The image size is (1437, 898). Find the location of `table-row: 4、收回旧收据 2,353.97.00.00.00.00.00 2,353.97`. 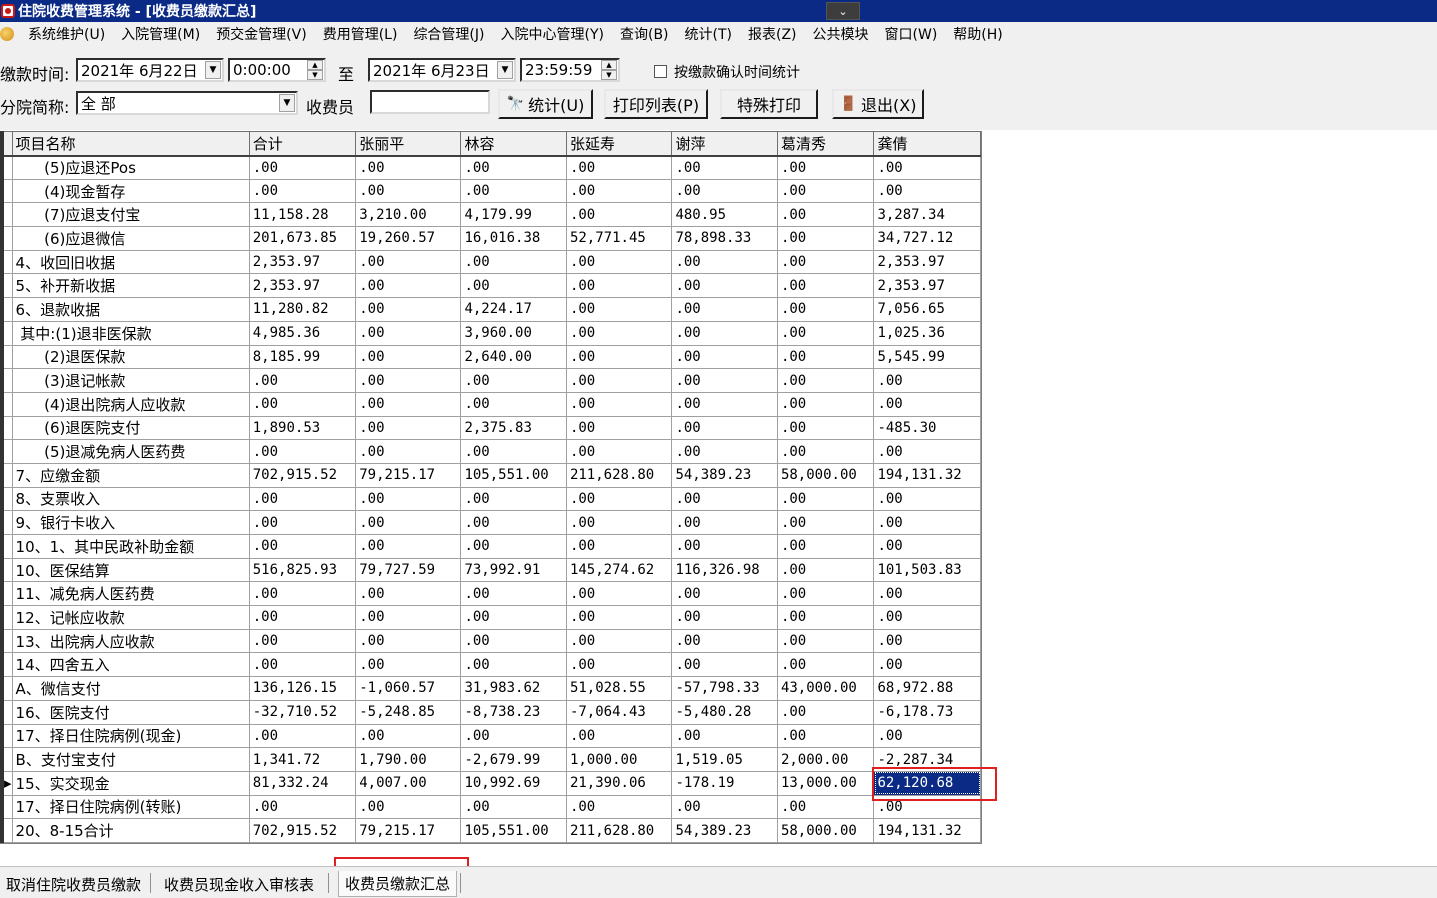

table-row: 4、收回旧收据 2,353.97.00.00.00.00.00 2,353.97 is located at coordinates (490, 262).